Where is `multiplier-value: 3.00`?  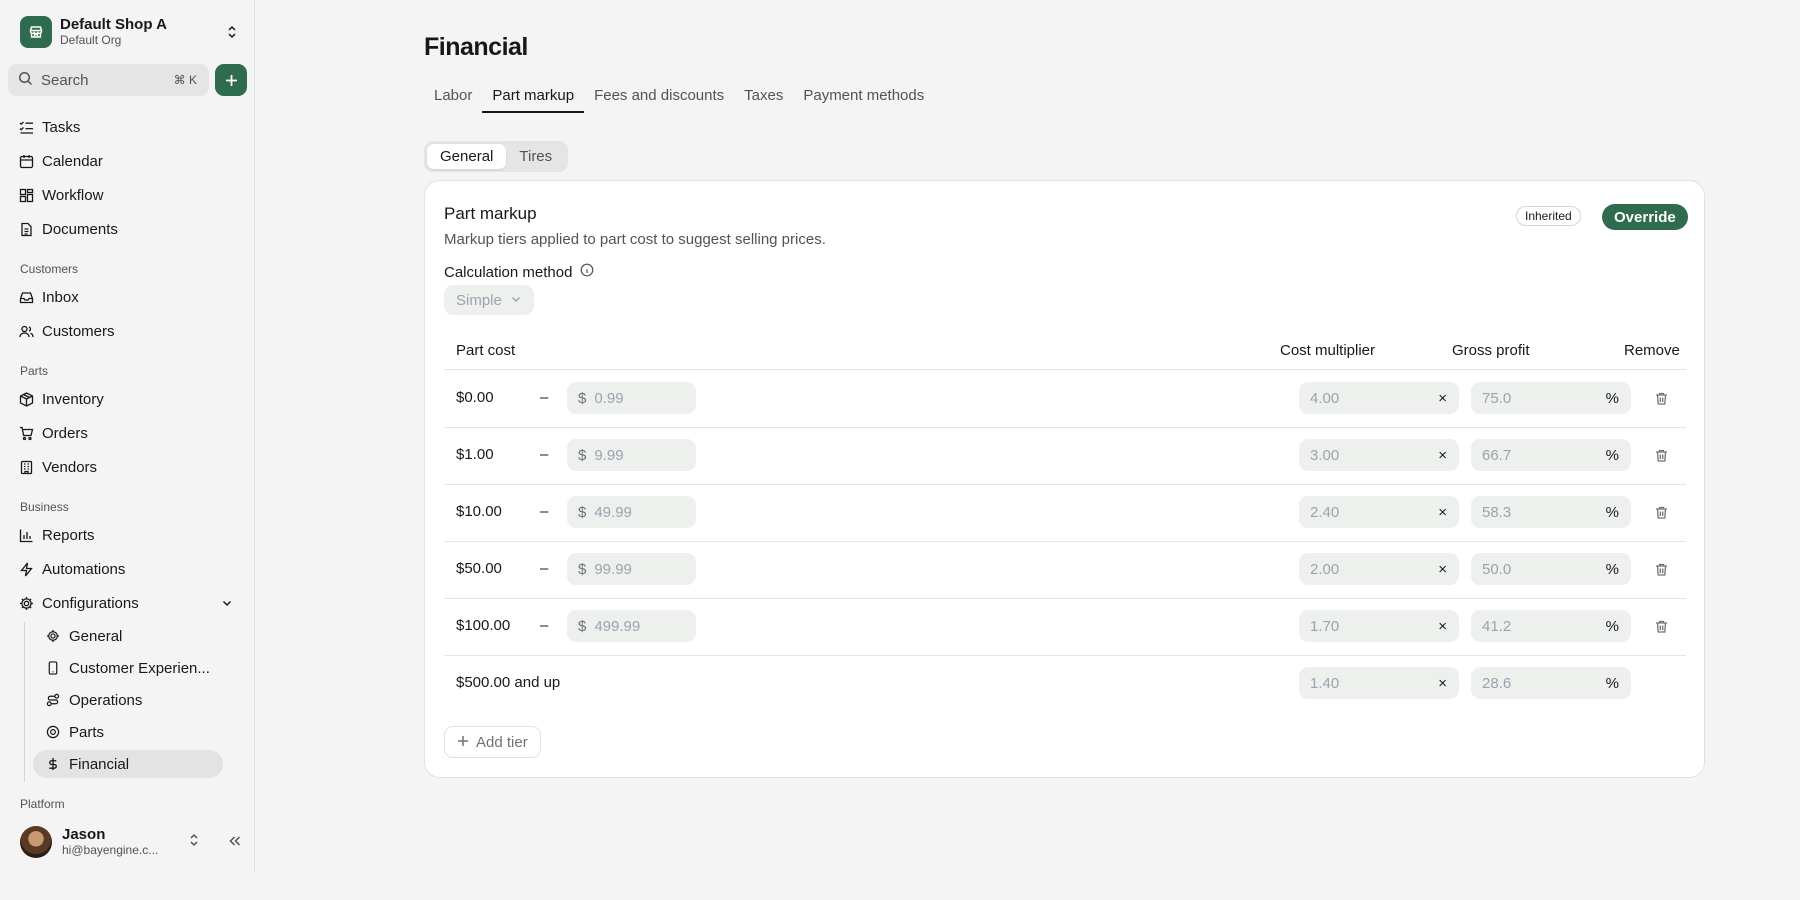
multiplier-value: 3.00 is located at coordinates (1325, 455).